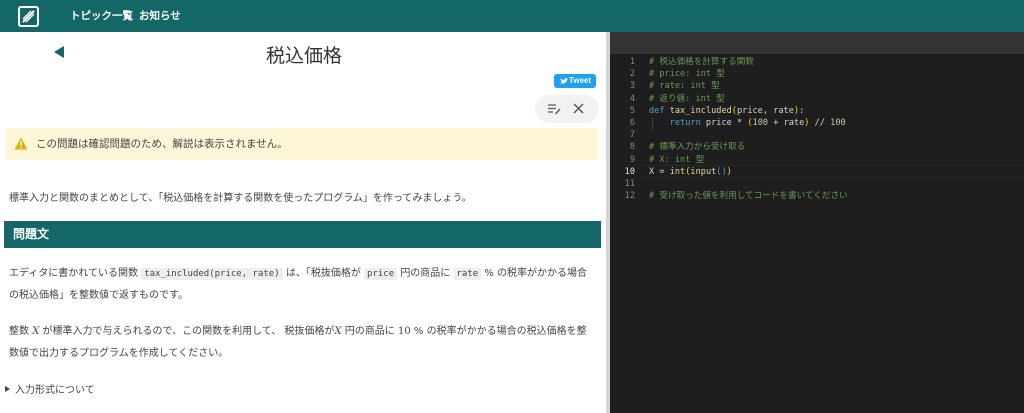 This screenshot has width=1024, height=413. Describe the element at coordinates (817, 62) in the screenshot. I see `code-line: 1 # 税込価格を計算する関数` at that location.